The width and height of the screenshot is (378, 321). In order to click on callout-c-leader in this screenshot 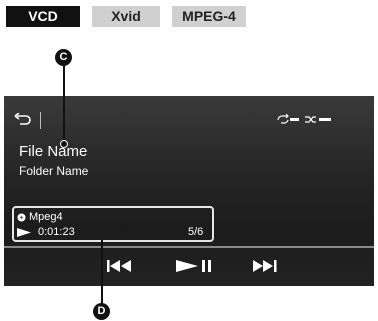, I will do `click(64, 104)`.